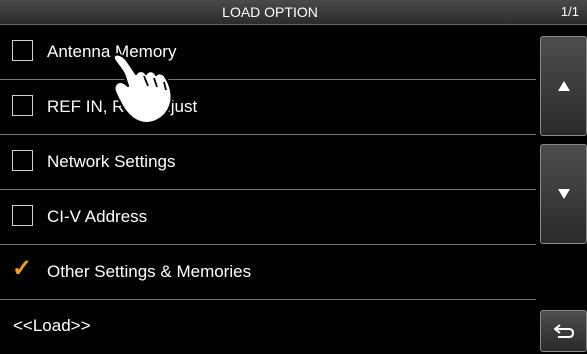 Image resolution: width=587 pixels, height=354 pixels. What do you see at coordinates (268, 162) in the screenshot?
I see `option-network-settings: Network Settings` at bounding box center [268, 162].